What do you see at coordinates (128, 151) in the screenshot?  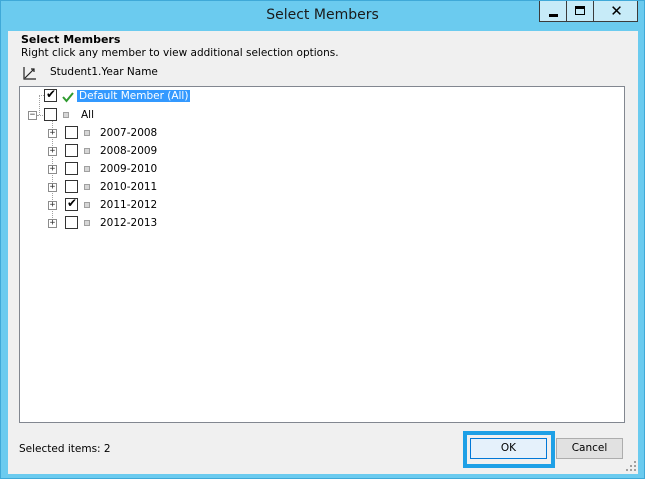 I see `year-label: 2008-2009` at bounding box center [128, 151].